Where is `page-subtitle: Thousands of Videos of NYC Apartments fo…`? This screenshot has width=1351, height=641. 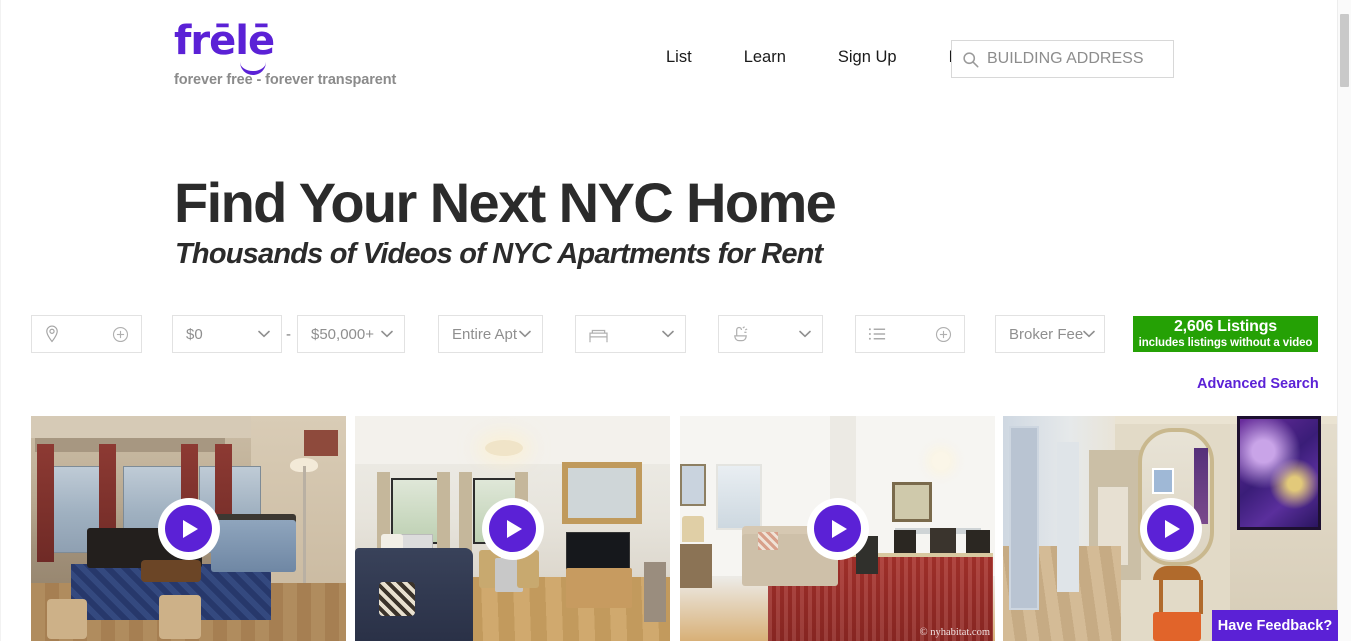
page-subtitle: Thousands of Videos of NYC Apartments fo… is located at coordinates (499, 254).